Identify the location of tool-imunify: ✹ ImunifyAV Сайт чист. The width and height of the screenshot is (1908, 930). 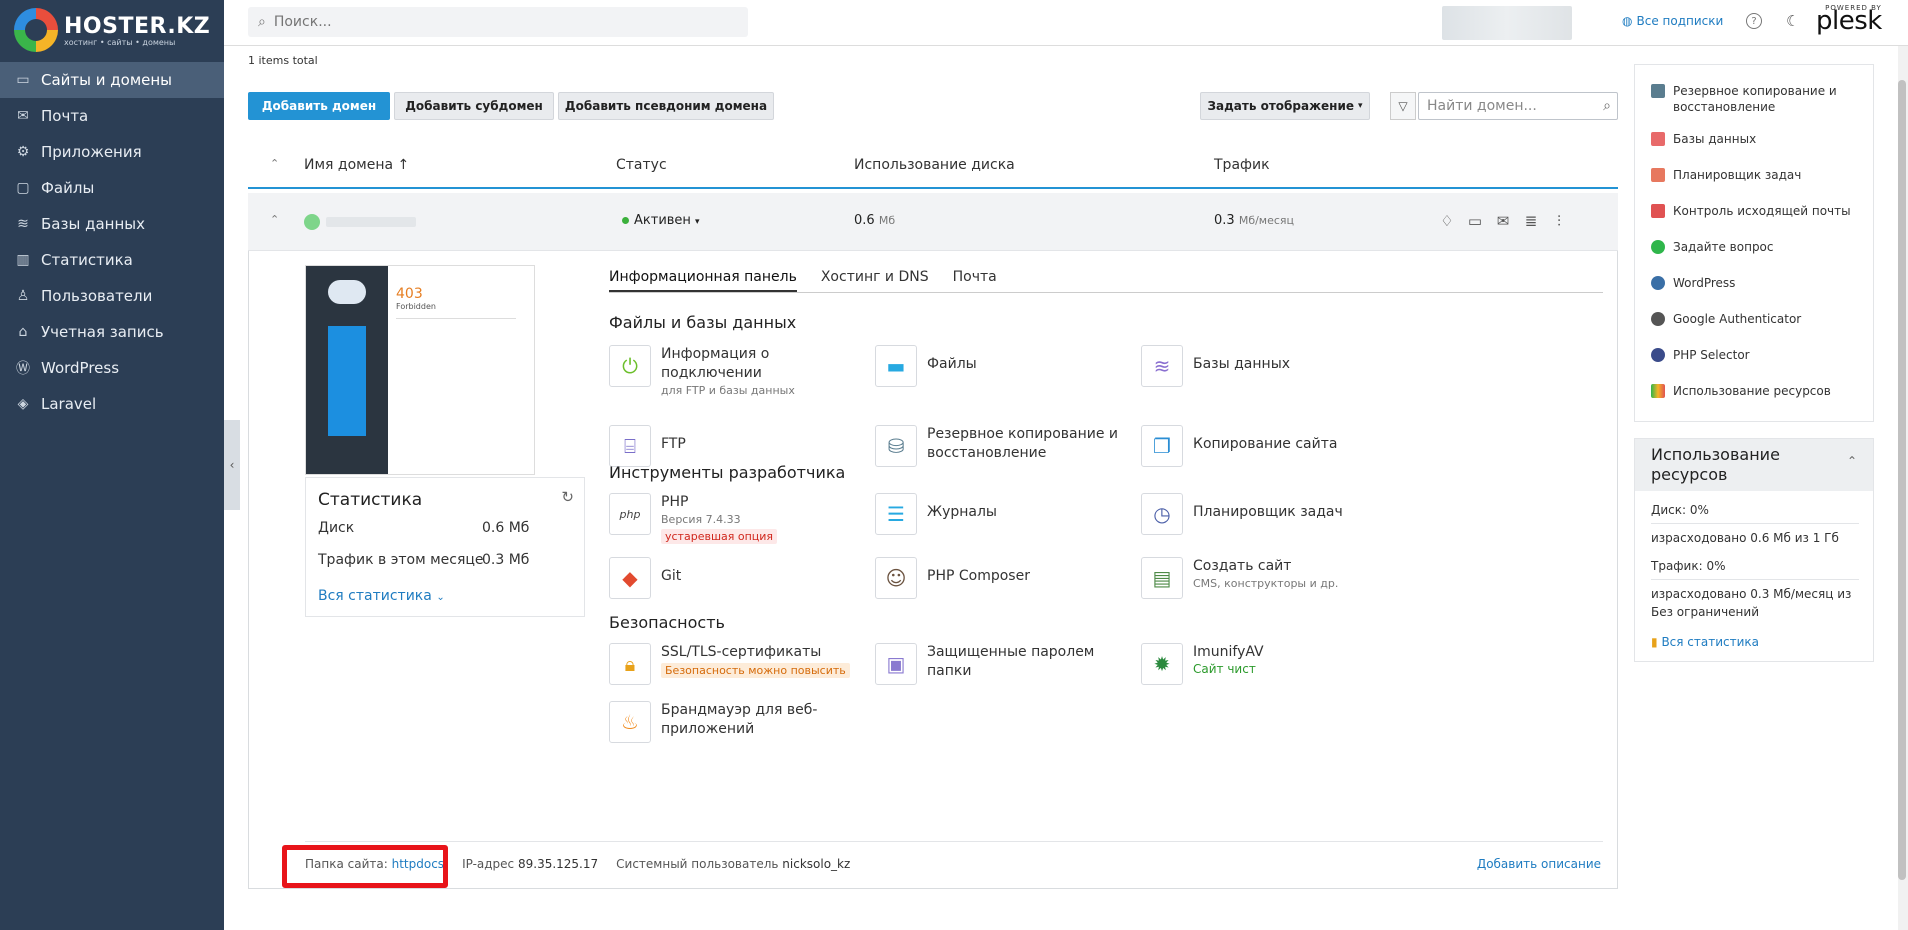
(1202, 664).